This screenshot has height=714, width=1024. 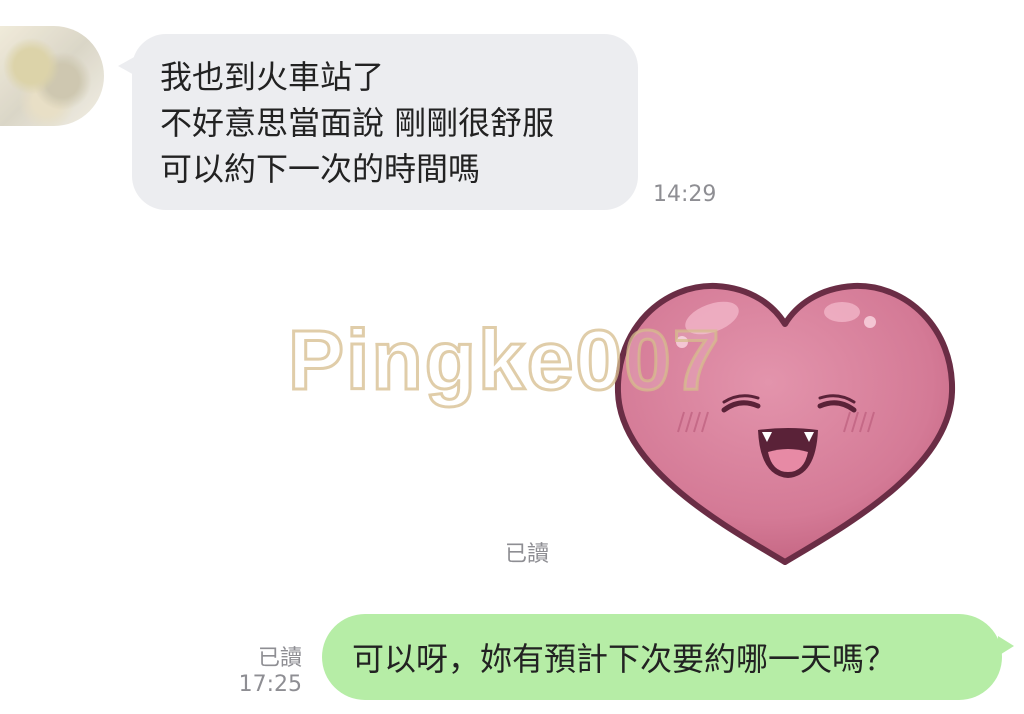 I want to click on incoming-message-bubble: 我也到火車站了 不好意思當面說 剛剛很舒服 可以約下一次的時間嗎, so click(x=385, y=122).